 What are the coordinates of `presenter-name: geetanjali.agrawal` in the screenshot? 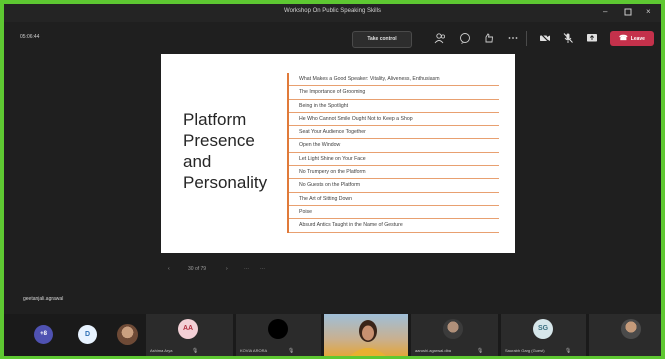 It's located at (43, 299).